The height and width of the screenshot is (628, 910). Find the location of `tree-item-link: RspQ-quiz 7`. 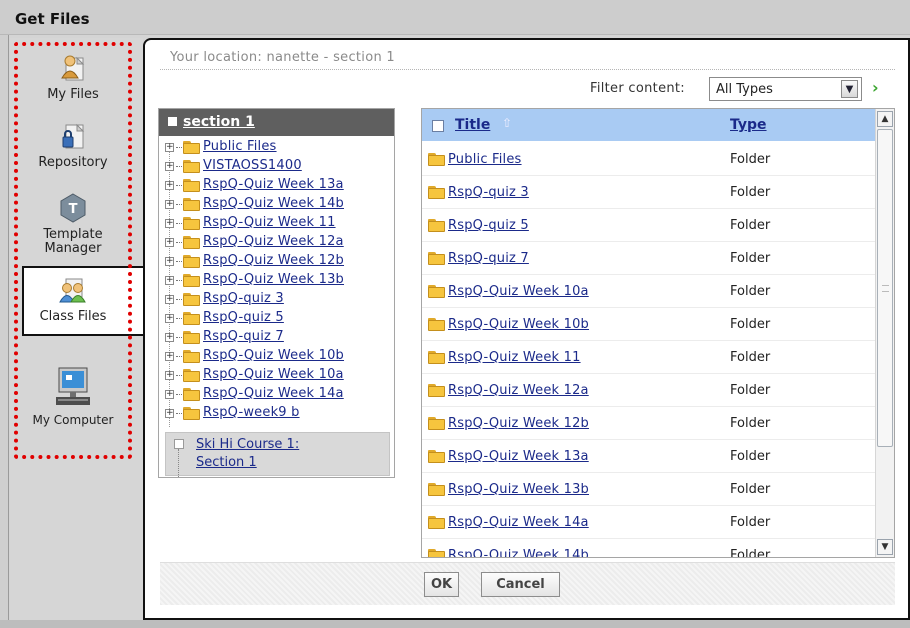

tree-item-link: RspQ-quiz 7 is located at coordinates (243, 336).